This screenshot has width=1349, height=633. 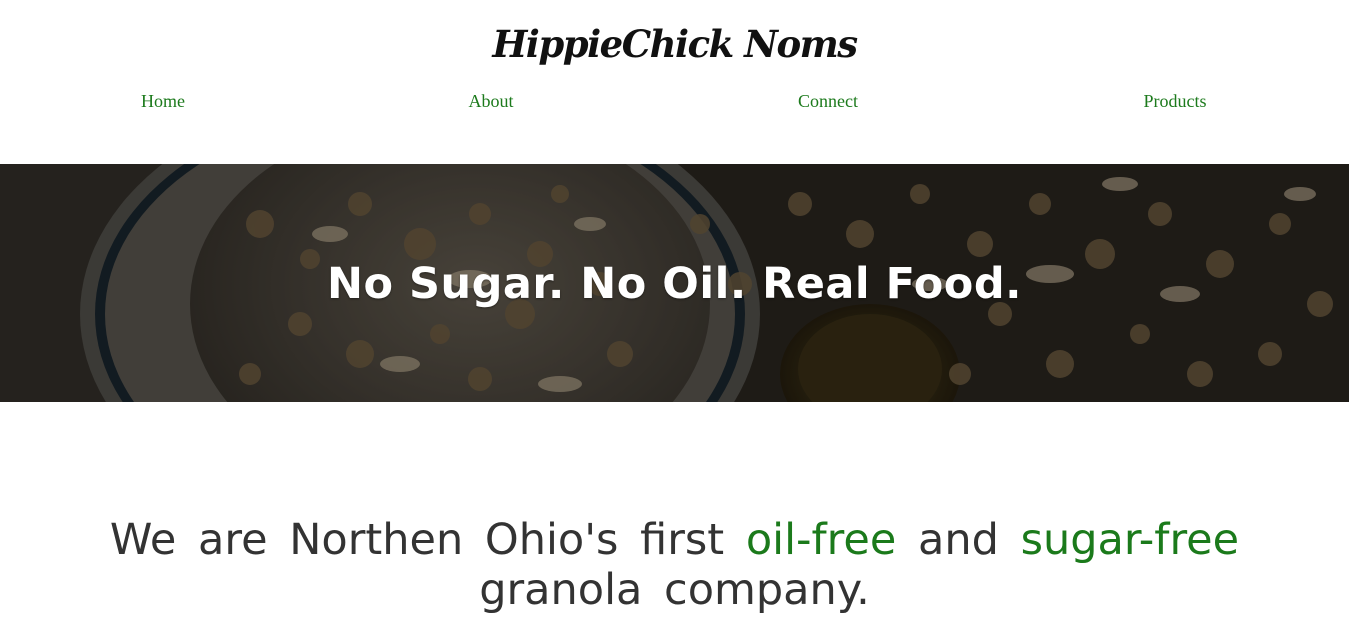 What do you see at coordinates (674, 44) in the screenshot?
I see `site-logo-title: HippieChick Noms` at bounding box center [674, 44].